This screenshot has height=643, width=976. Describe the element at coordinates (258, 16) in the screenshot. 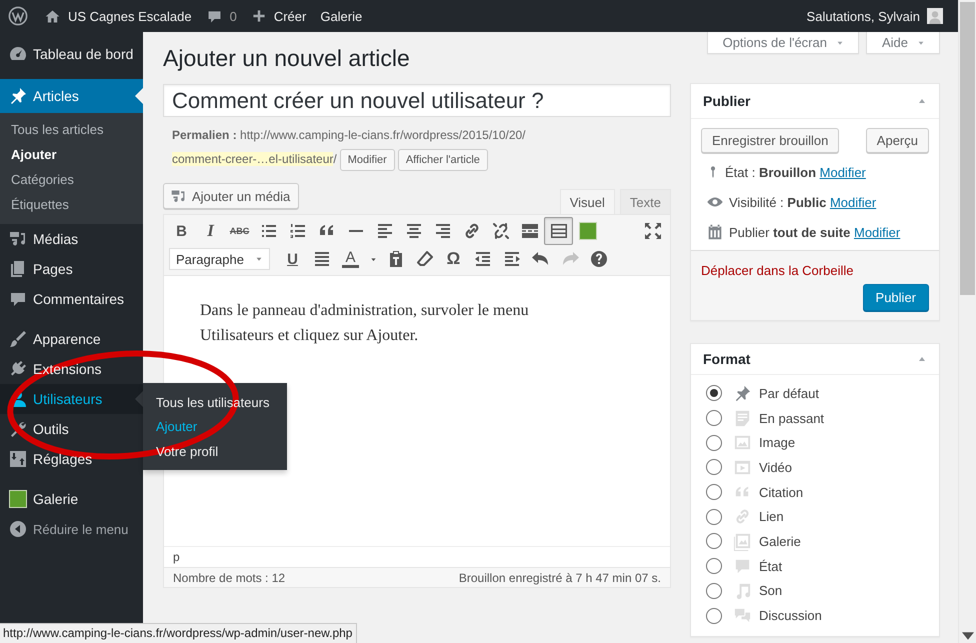

I see `plus-icon` at that location.